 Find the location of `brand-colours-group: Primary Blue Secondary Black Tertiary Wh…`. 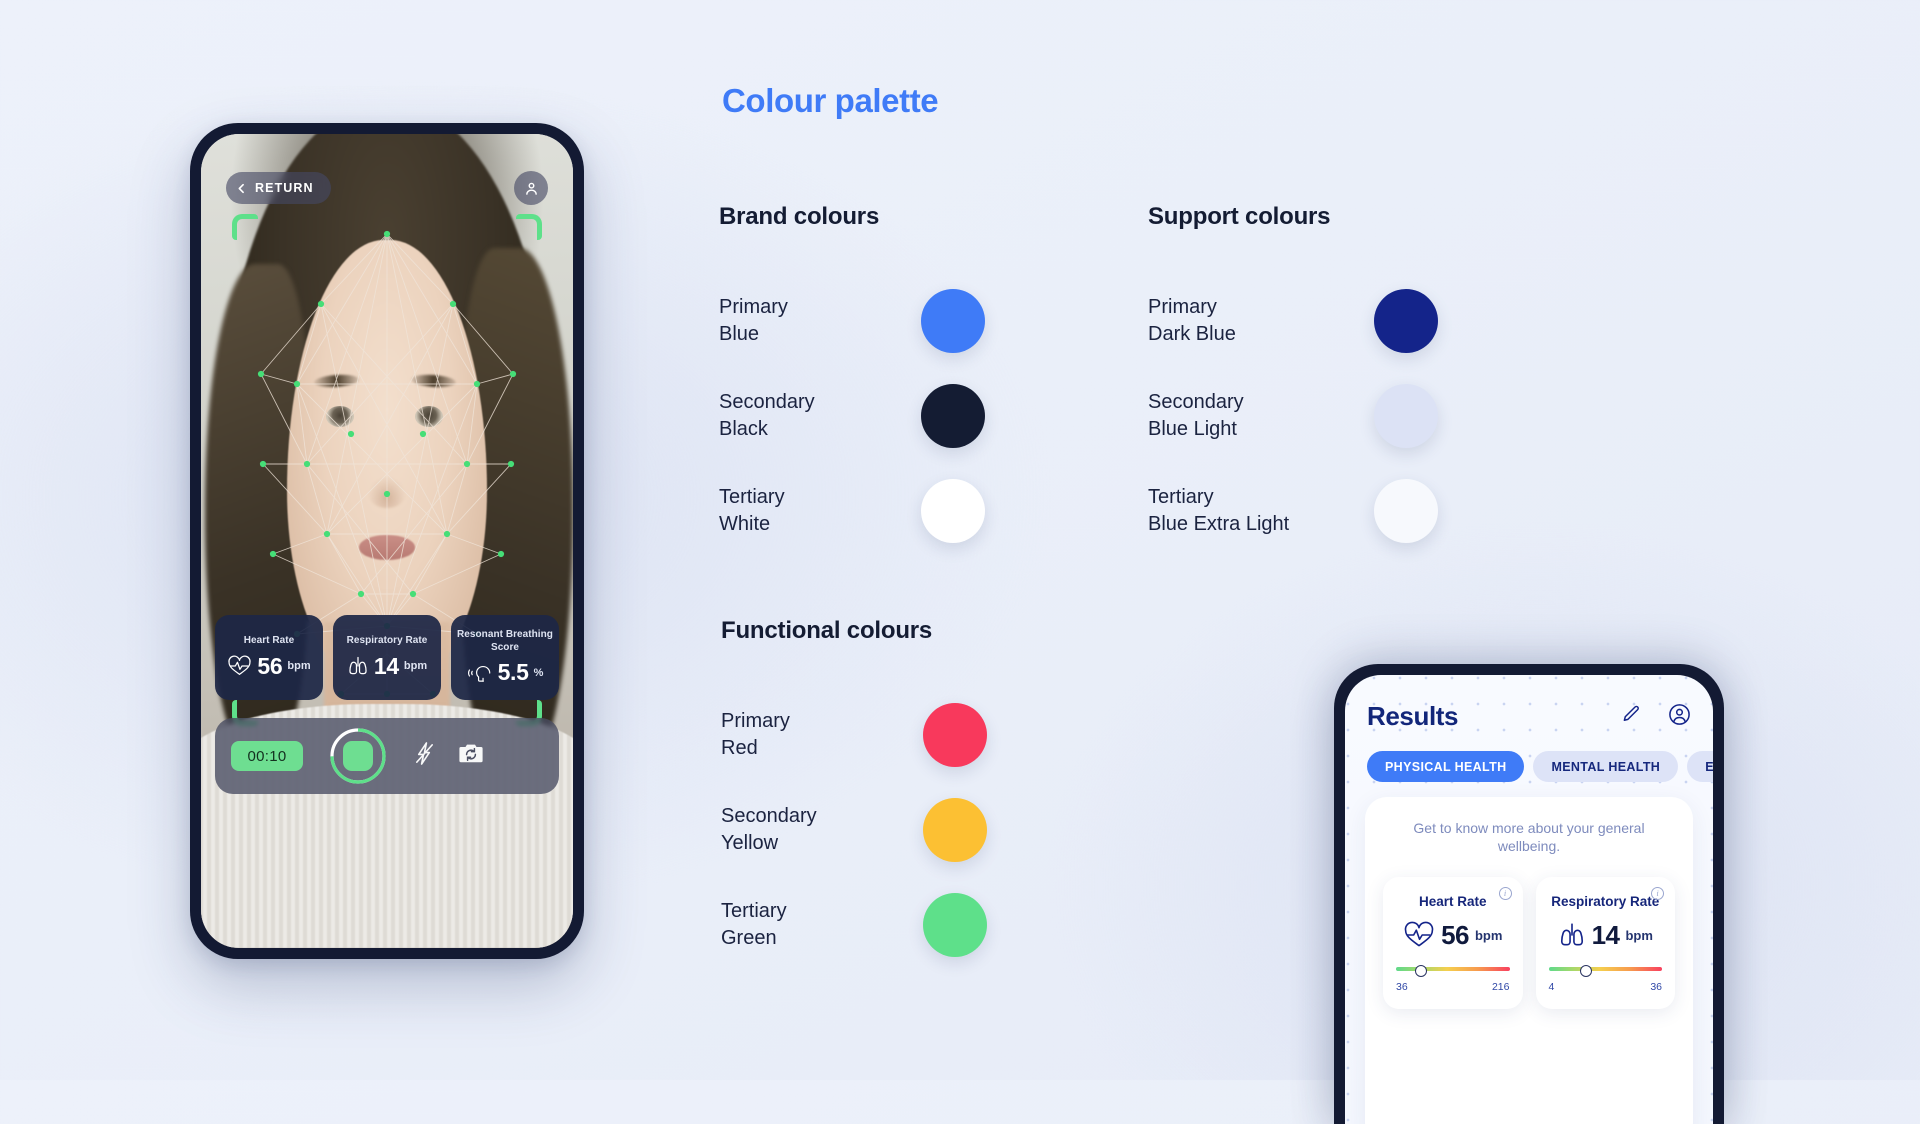

brand-colours-group: Primary Blue Secondary Black Tertiary Wh… is located at coordinates (864, 424).